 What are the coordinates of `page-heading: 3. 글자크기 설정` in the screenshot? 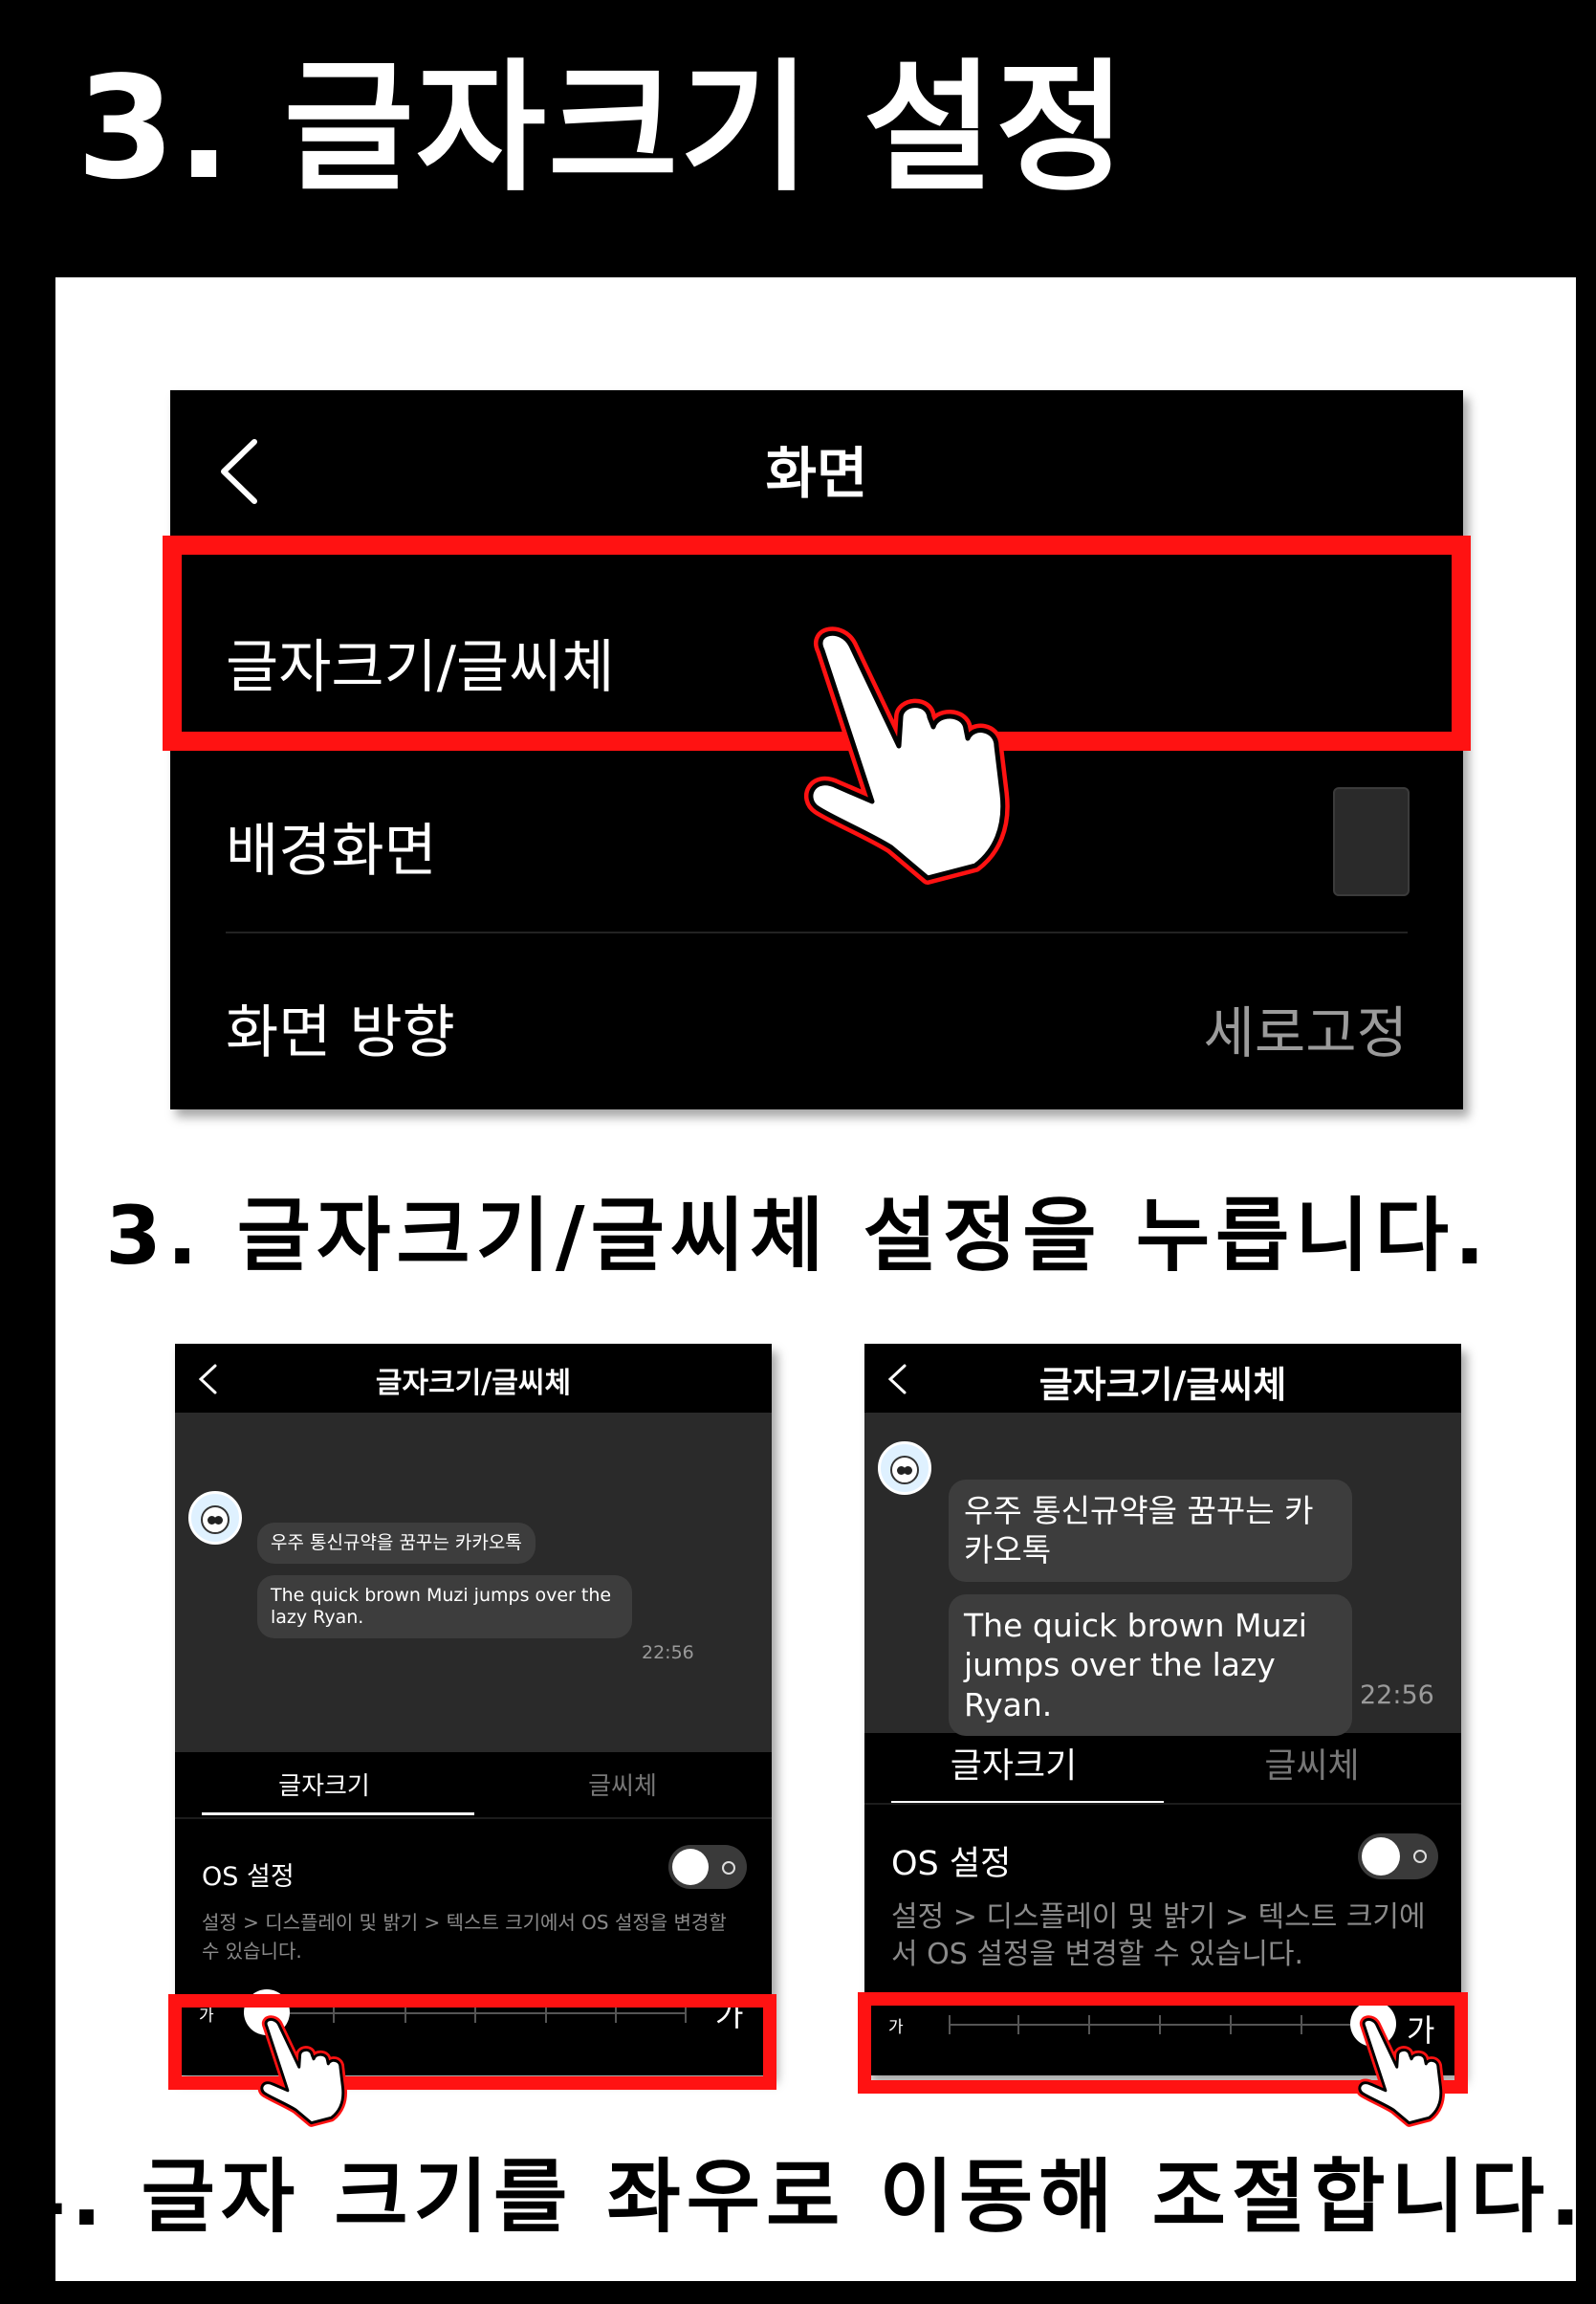 It's located at (602, 128).